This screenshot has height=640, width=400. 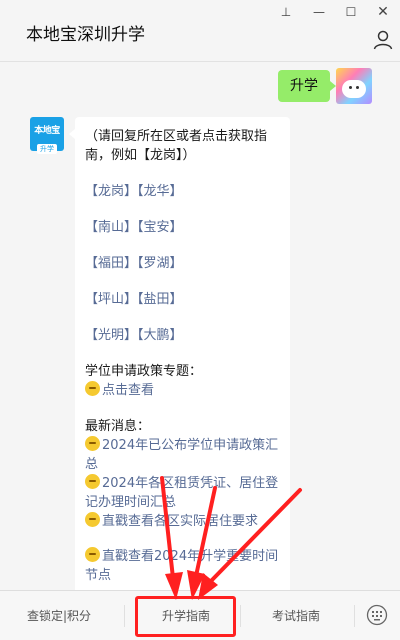 I want to click on news-link: 直戳查看2024年升学重要时间节点, so click(x=181, y=566).